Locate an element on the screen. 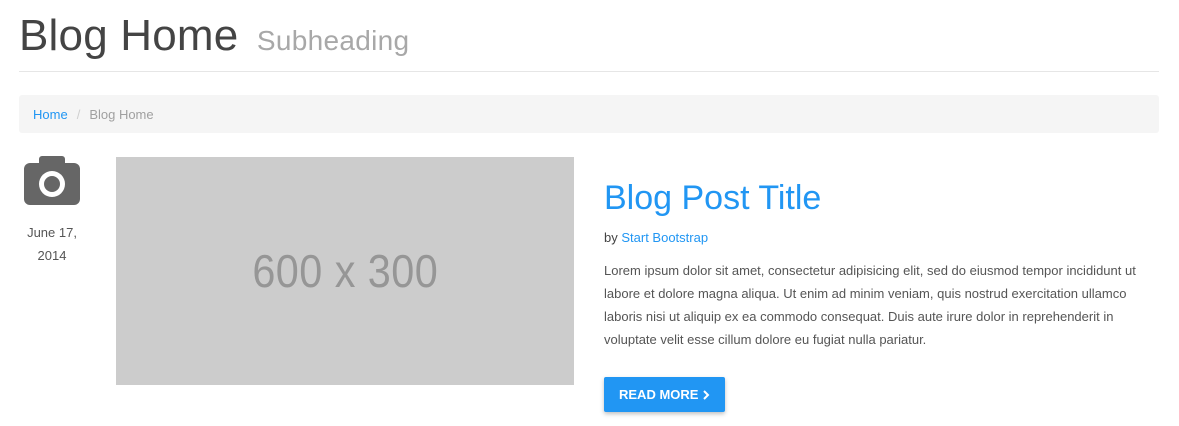  post-date-year: 2014 is located at coordinates (52, 255).